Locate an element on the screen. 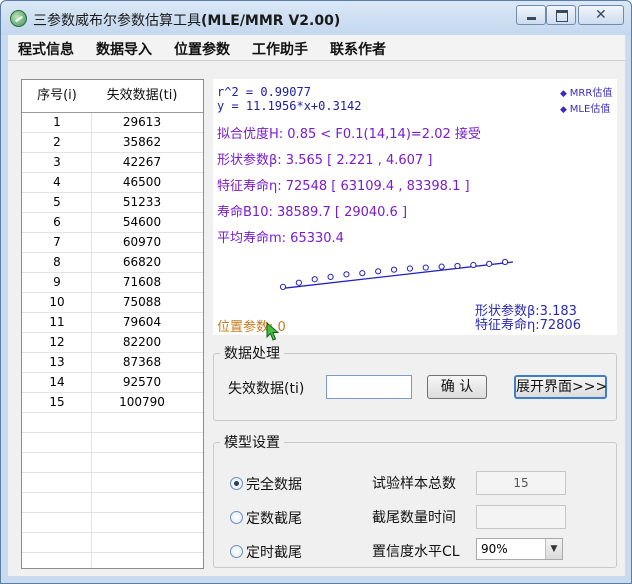 The width and height of the screenshot is (632, 584). cell-seq: 3 is located at coordinates (57, 162).